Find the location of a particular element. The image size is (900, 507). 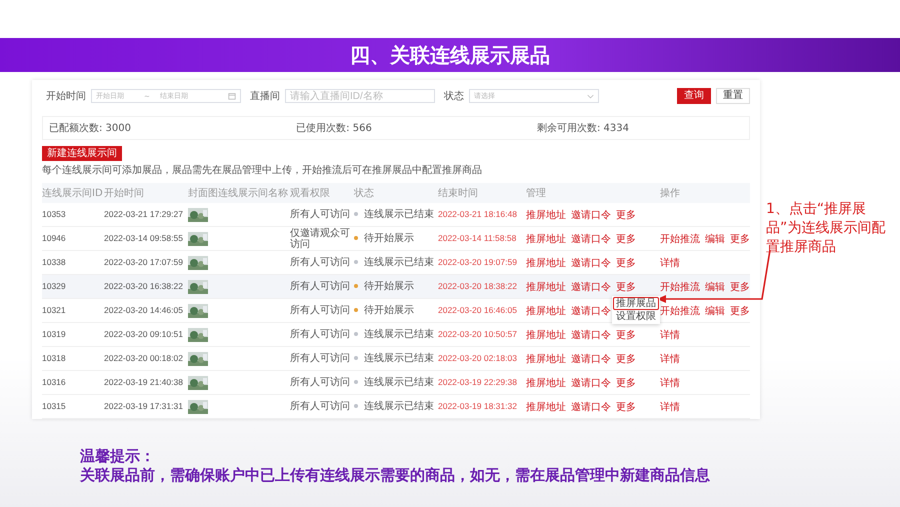

chevron-down-icon is located at coordinates (590, 96).